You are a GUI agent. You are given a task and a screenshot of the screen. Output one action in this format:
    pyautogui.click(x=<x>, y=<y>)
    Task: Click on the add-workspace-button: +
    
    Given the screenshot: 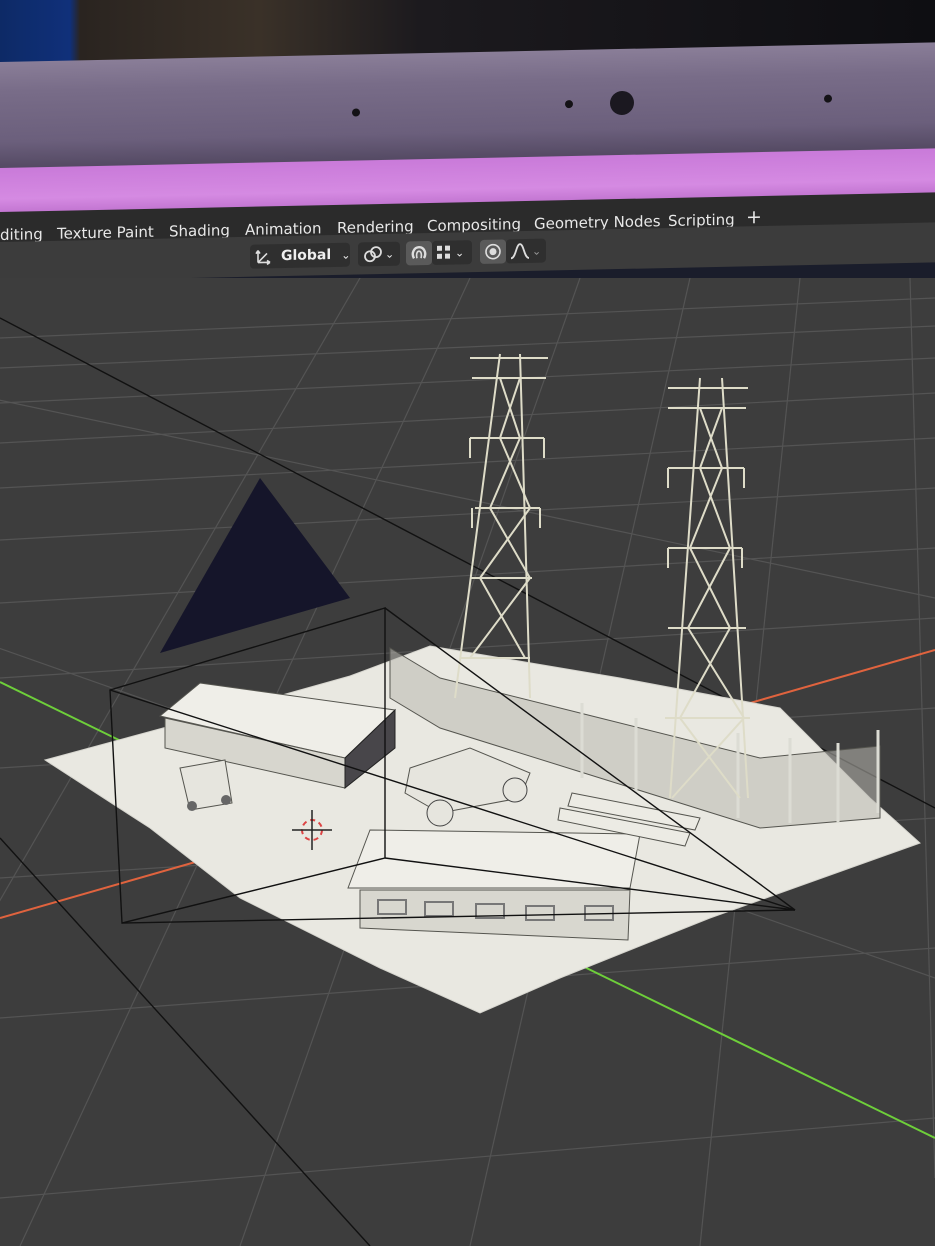 What is the action you would take?
    pyautogui.click(x=754, y=217)
    